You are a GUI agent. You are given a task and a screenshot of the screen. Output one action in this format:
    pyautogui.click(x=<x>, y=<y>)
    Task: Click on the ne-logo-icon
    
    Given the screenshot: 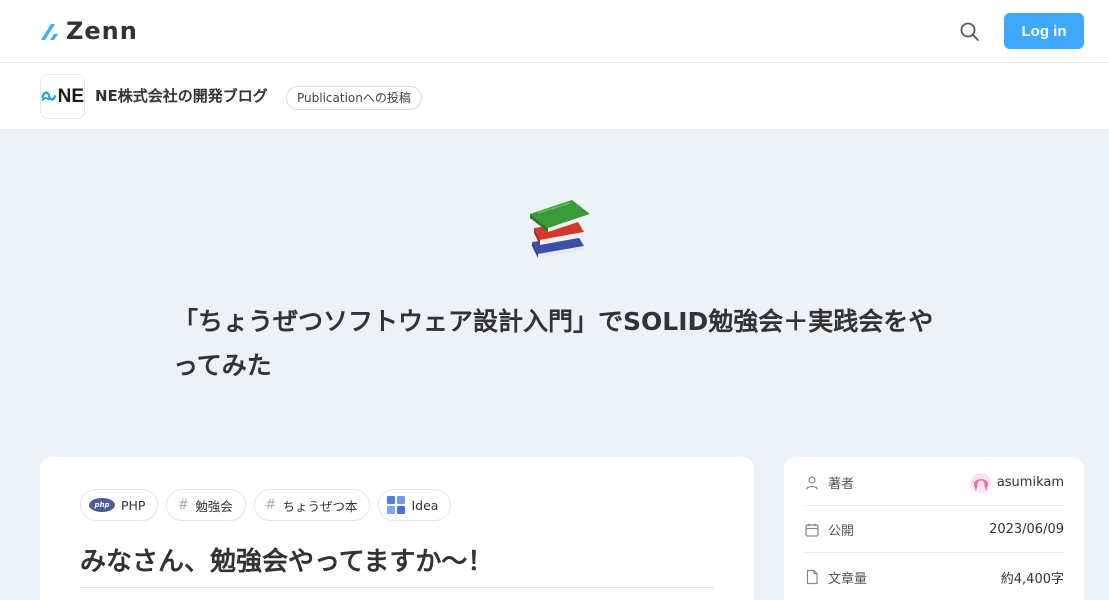 What is the action you would take?
    pyautogui.click(x=49, y=96)
    